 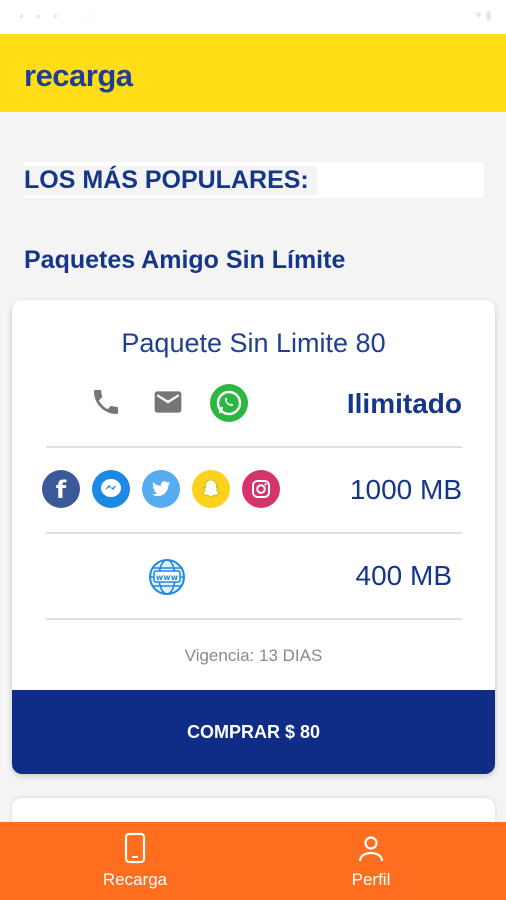 I want to click on app-bar: recarga, so click(x=253, y=73).